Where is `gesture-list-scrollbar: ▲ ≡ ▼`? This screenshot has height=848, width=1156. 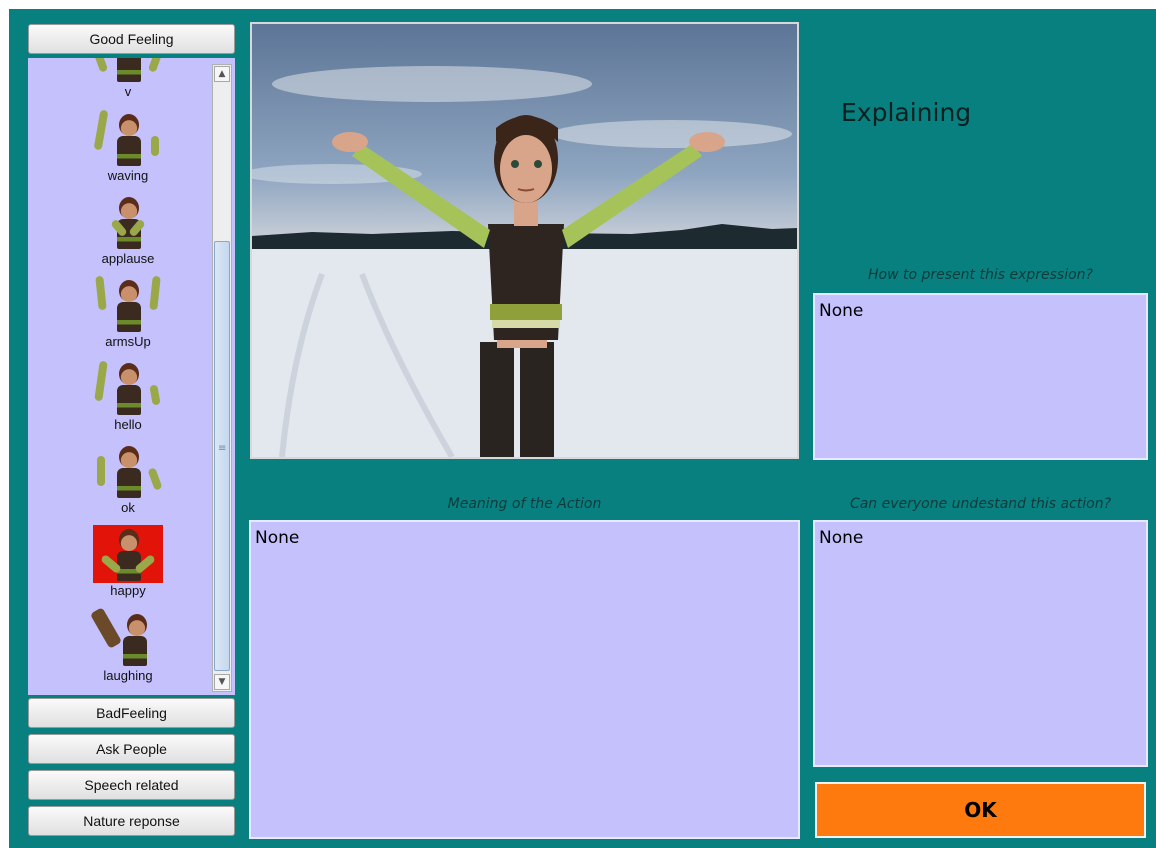
gesture-list-scrollbar: ▲ ≡ ▼ is located at coordinates (222, 378).